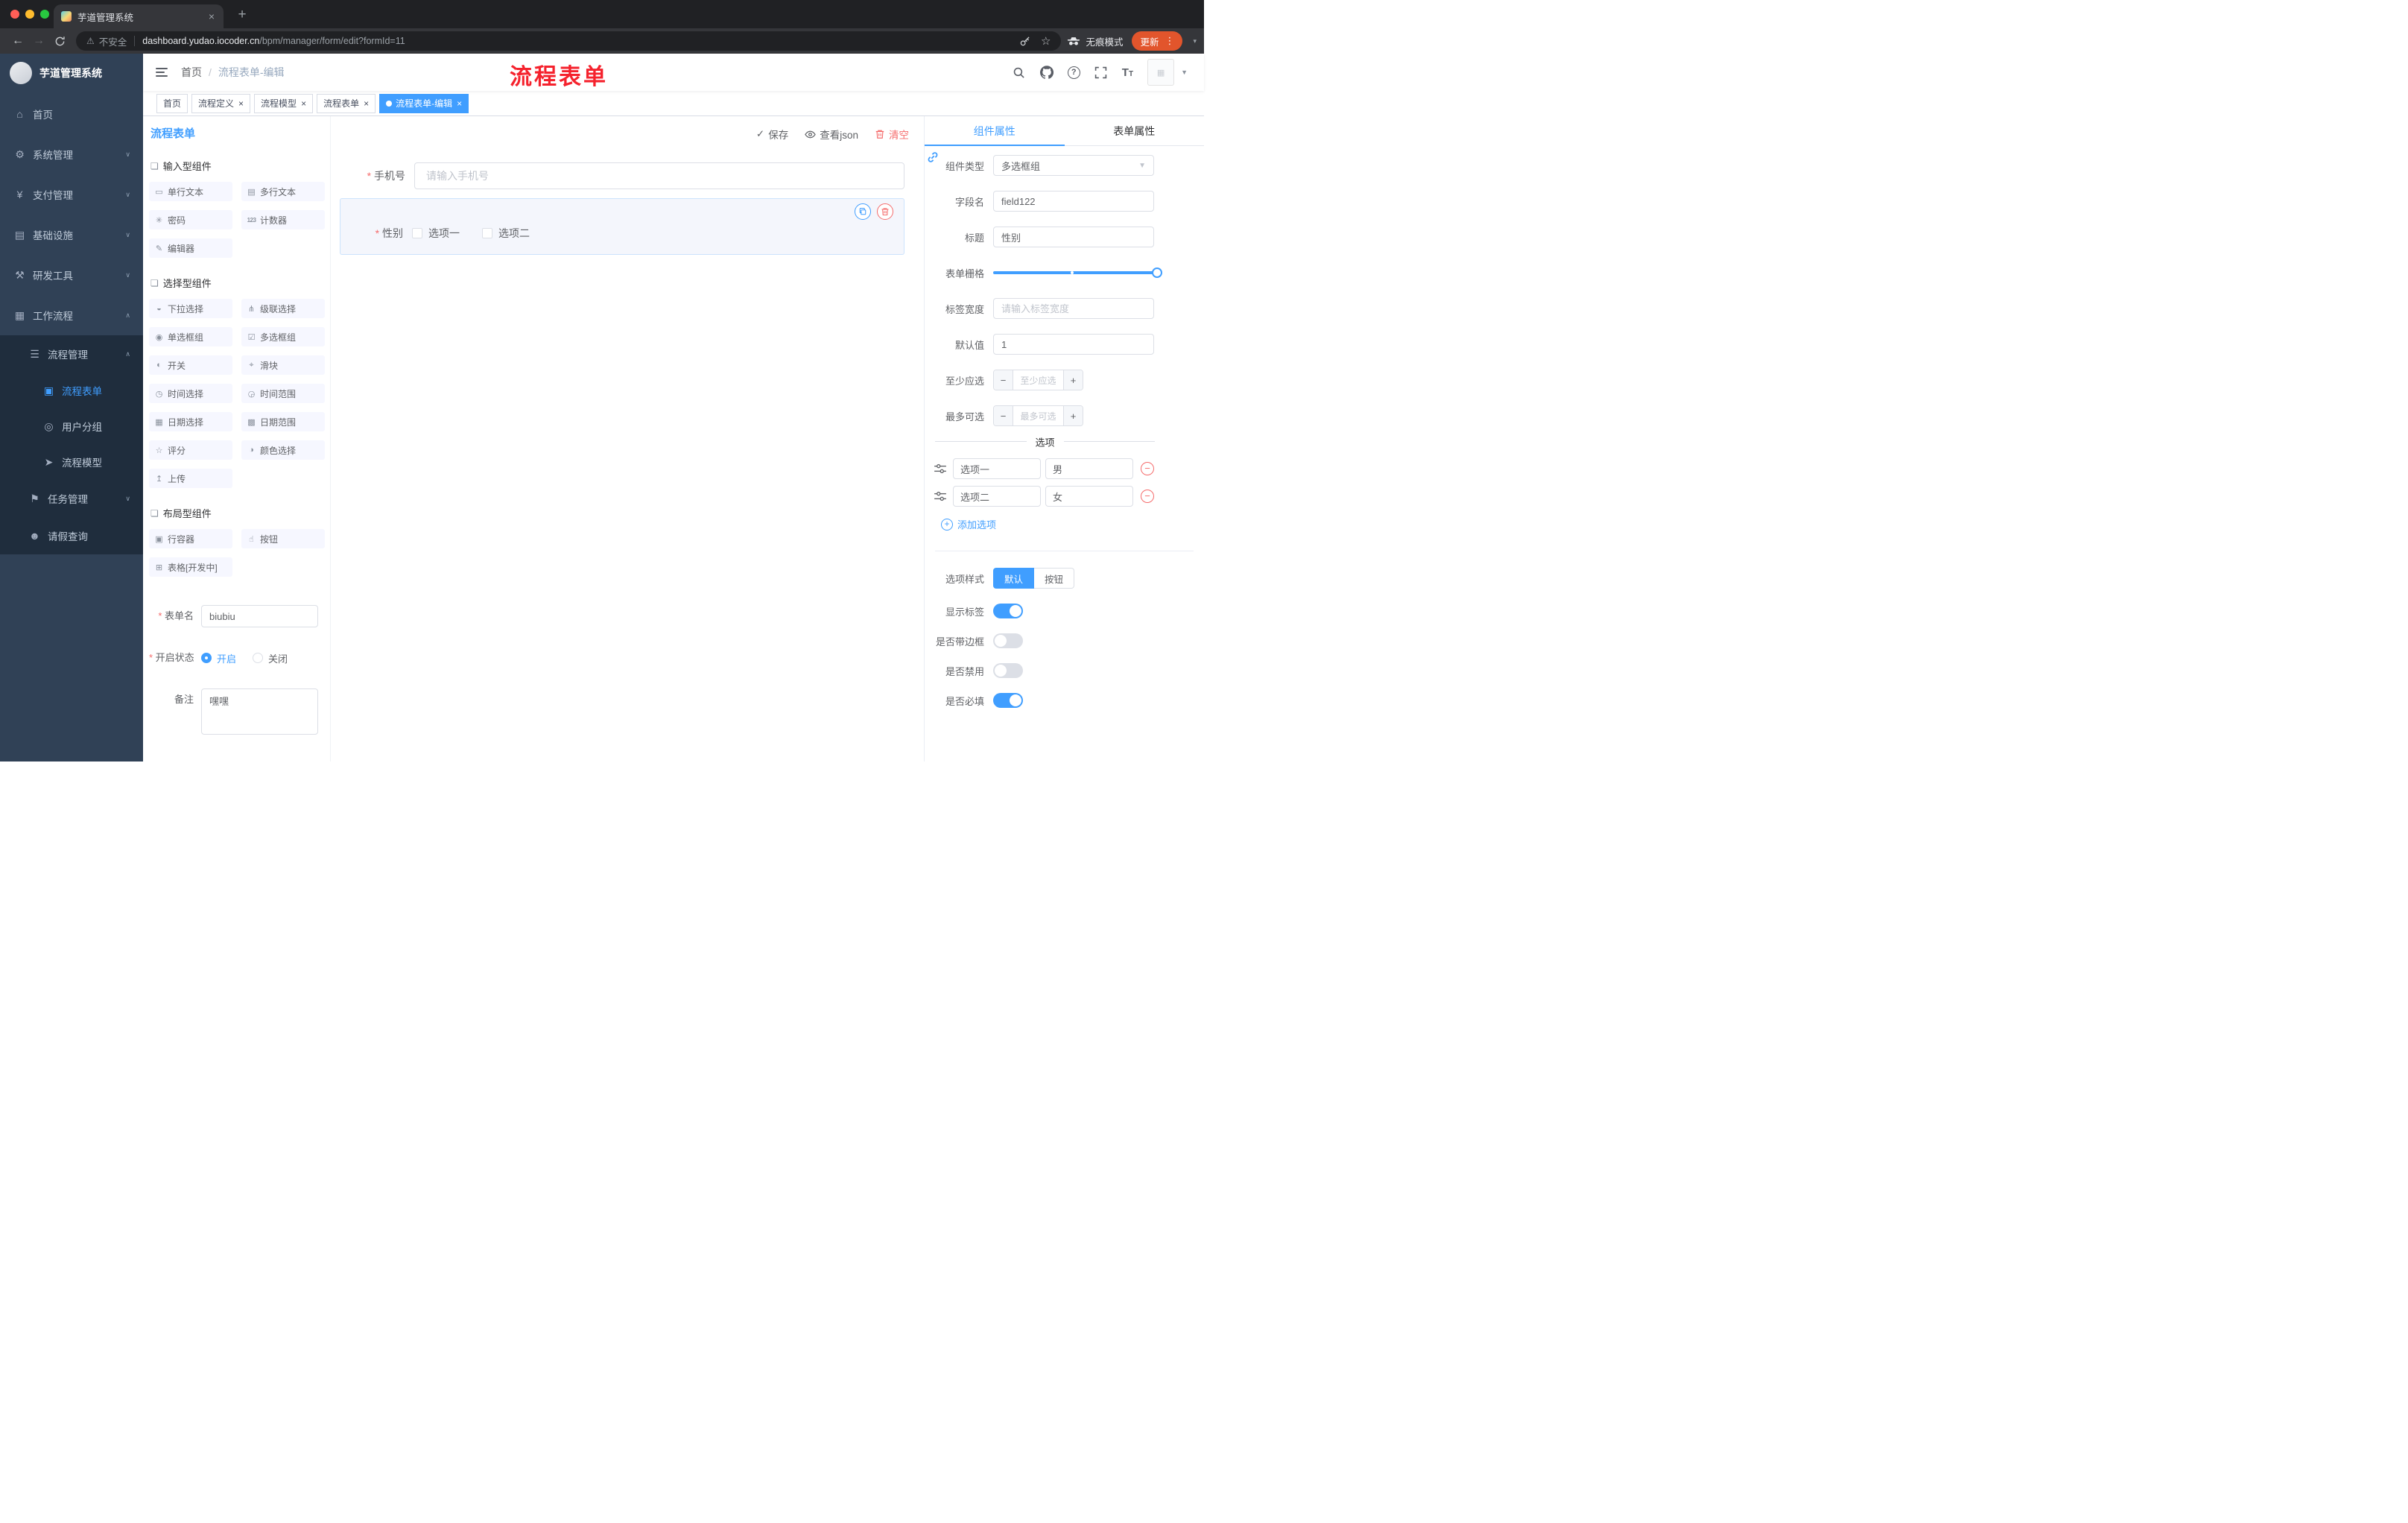  Describe the element at coordinates (284, 103) in the screenshot. I see `tag-process-model: 流程模型 ×` at that location.